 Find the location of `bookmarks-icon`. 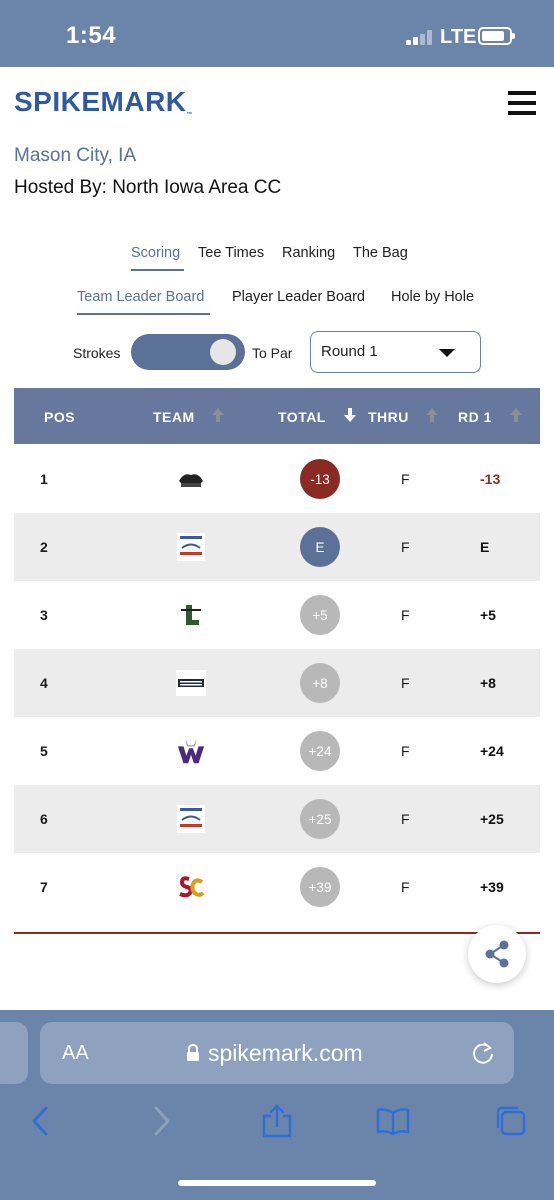

bookmarks-icon is located at coordinates (393, 1121).